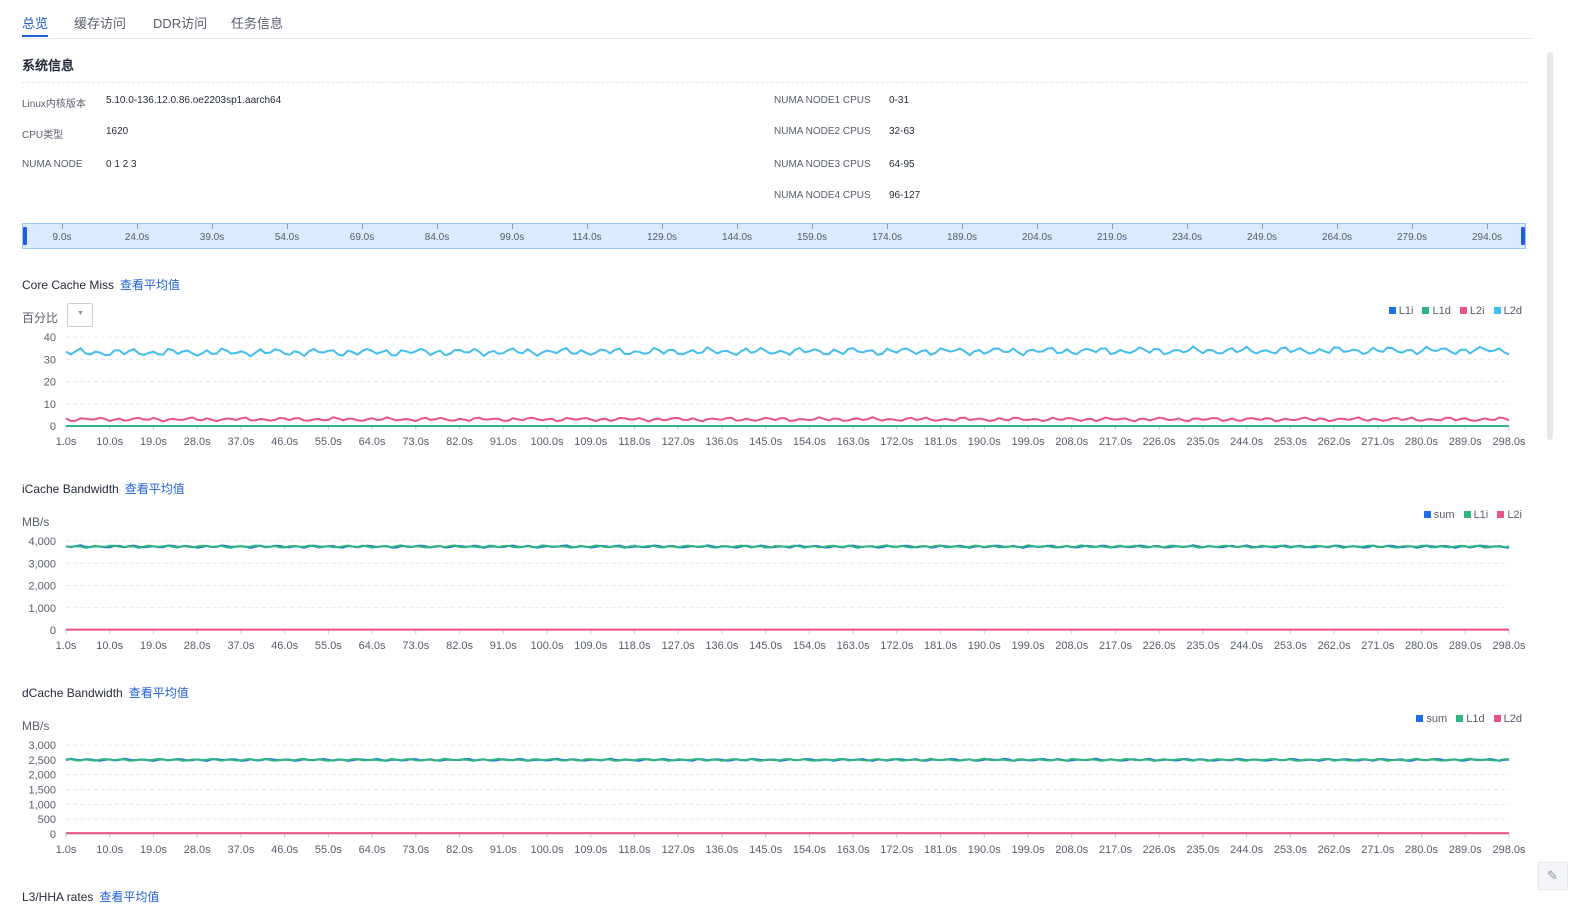  Describe the element at coordinates (180, 22) in the screenshot. I see `tab-ddr-access: DDR访问` at that location.